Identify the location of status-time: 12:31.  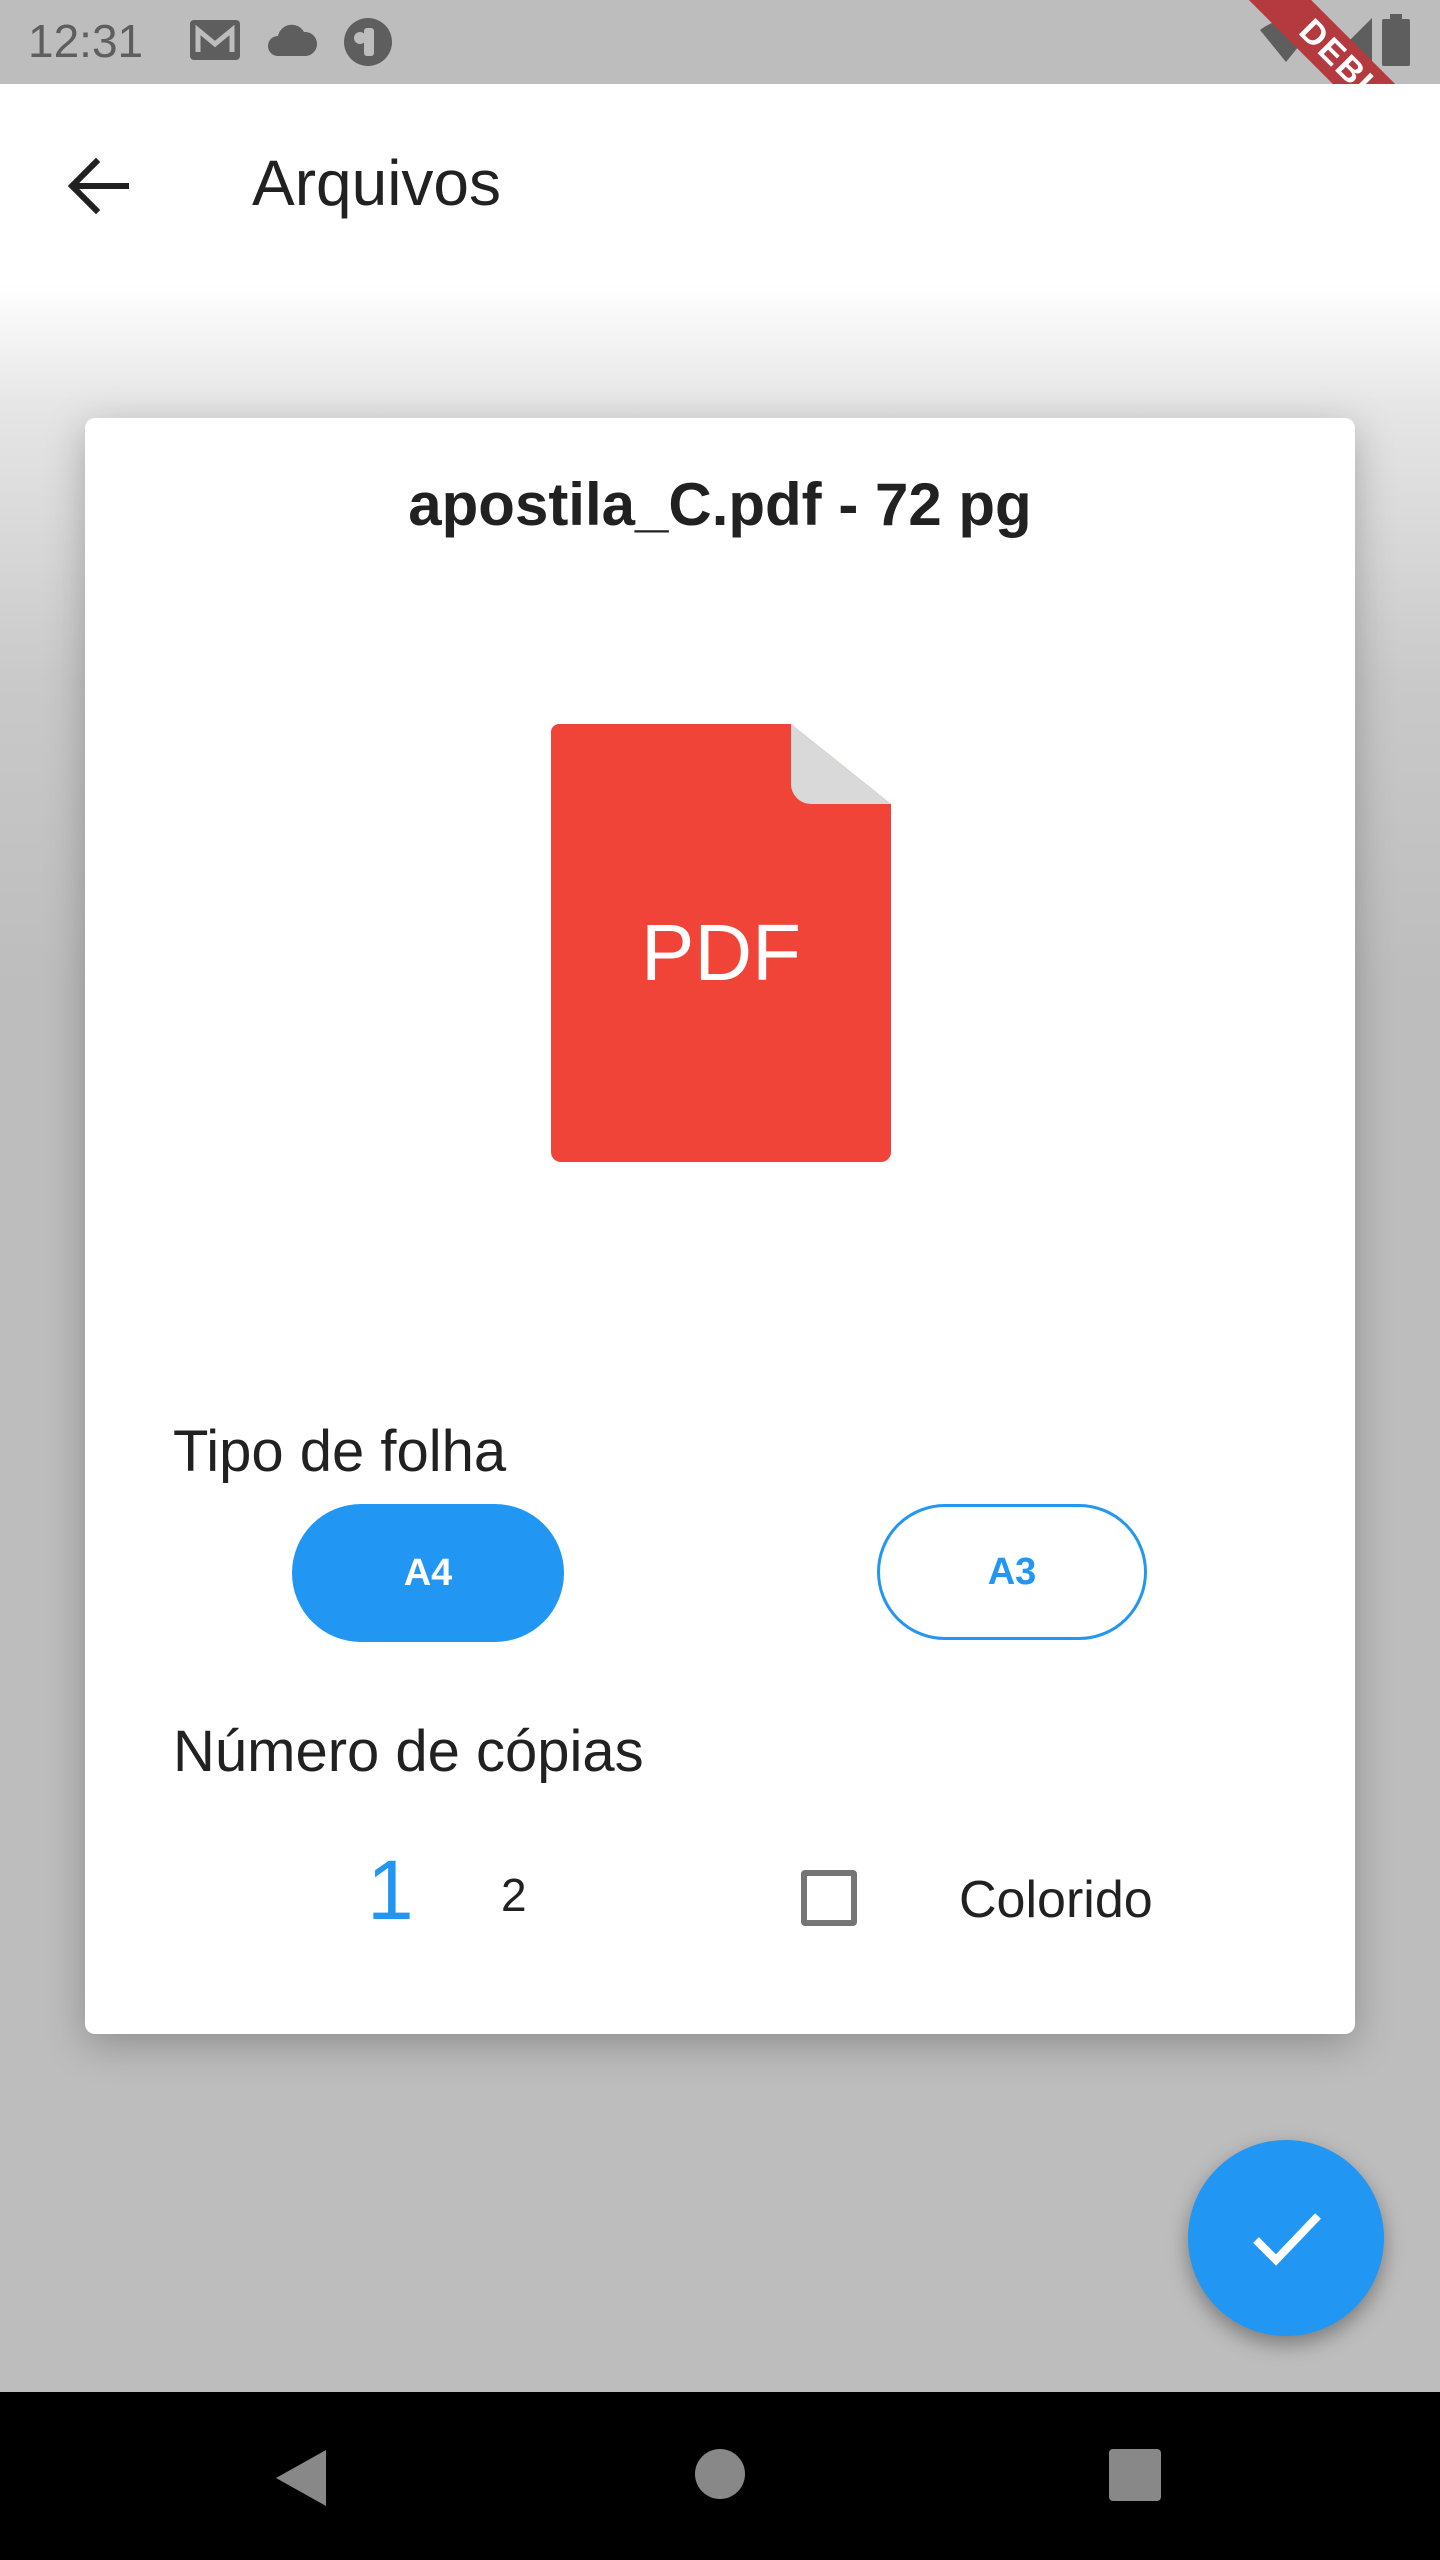
(86, 41).